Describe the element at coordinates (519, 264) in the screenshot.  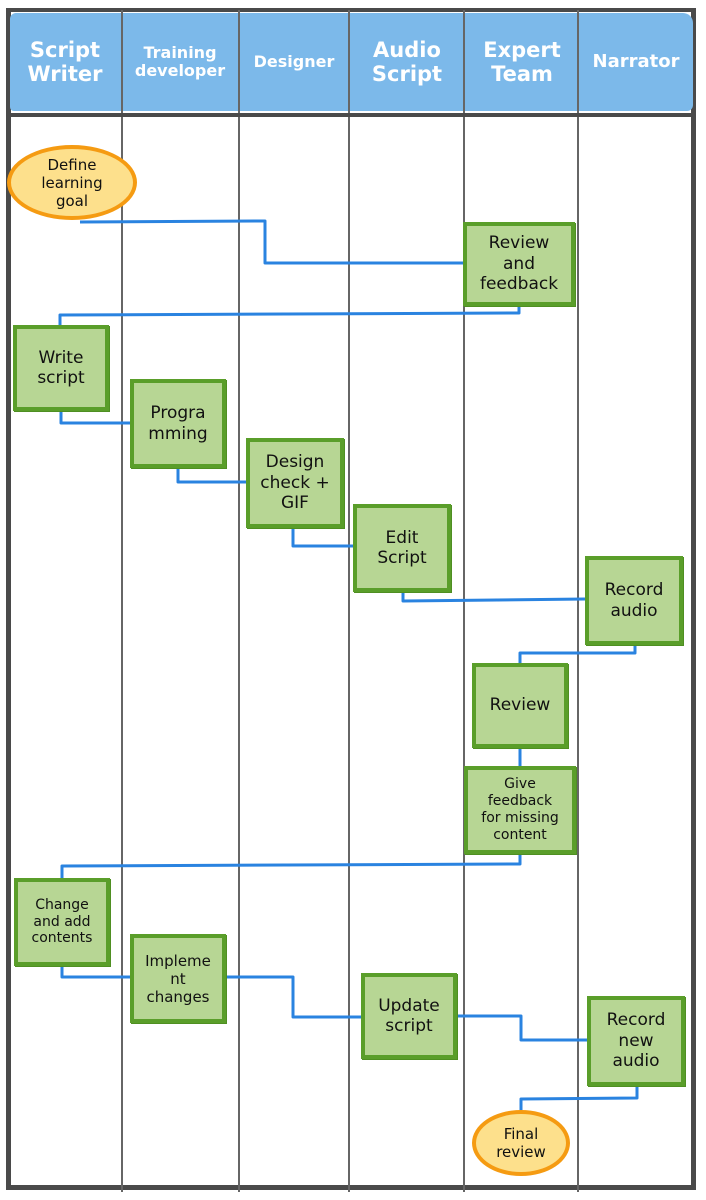
I see `node-review-and-feedback: Review and feedback` at that location.